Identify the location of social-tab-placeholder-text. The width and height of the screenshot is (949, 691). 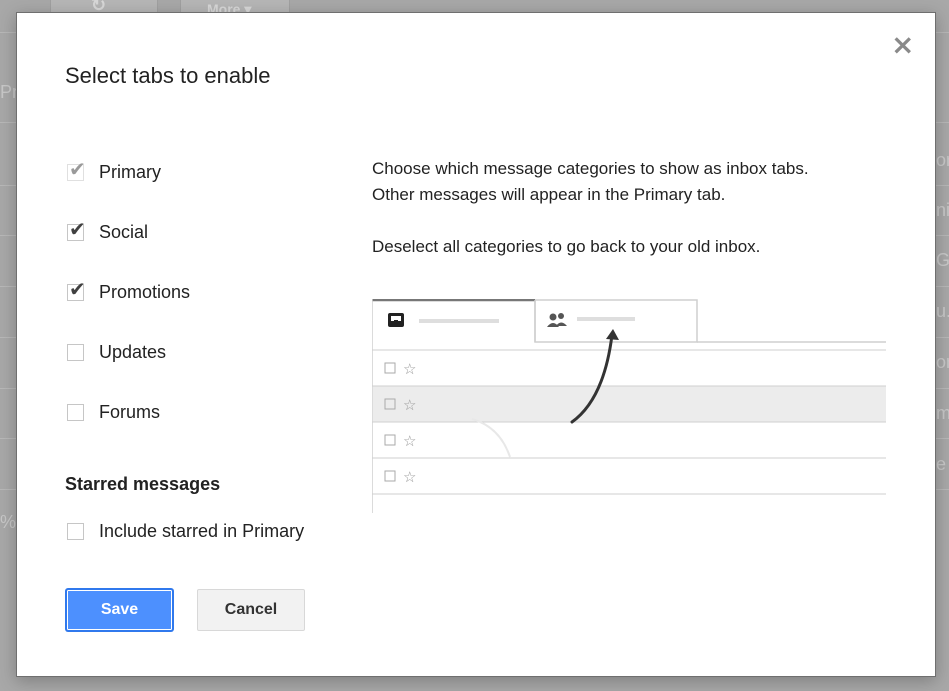
(606, 319).